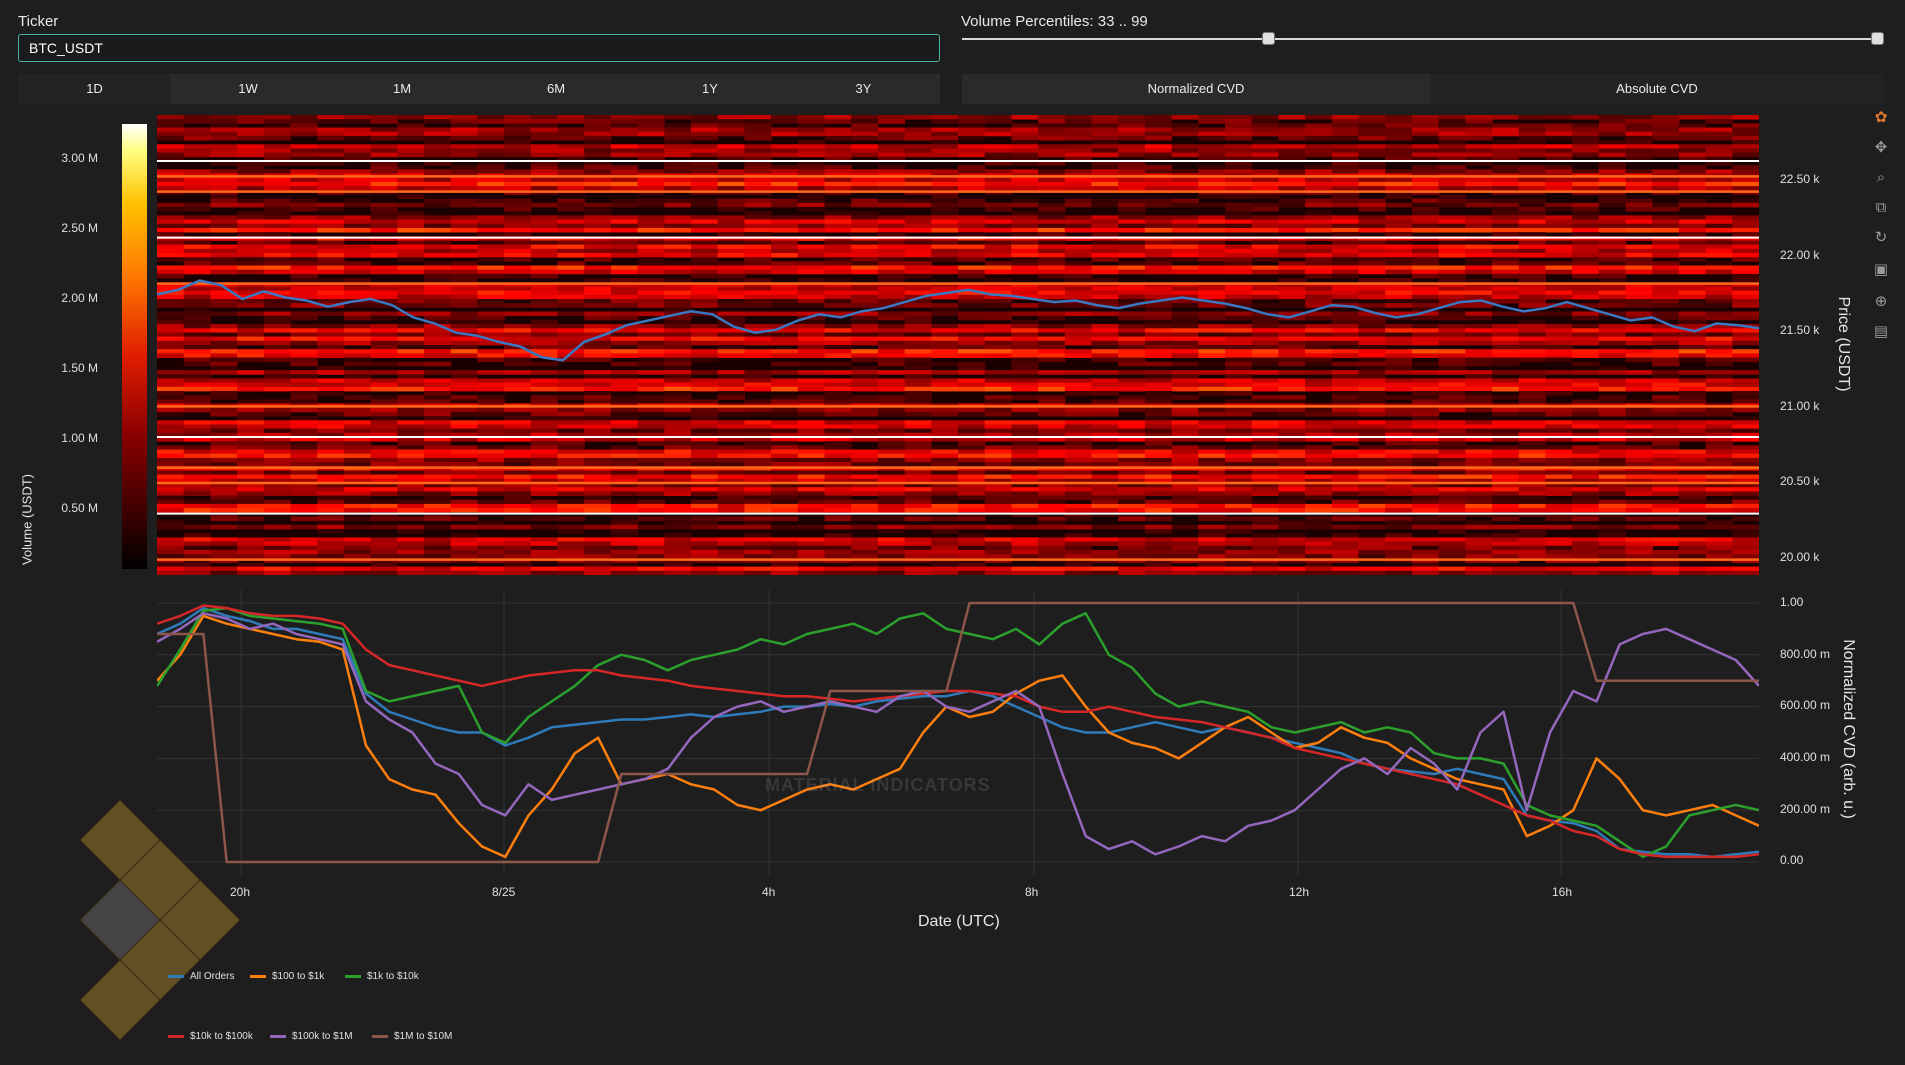 The width and height of the screenshot is (1905, 1065). Describe the element at coordinates (710, 89) in the screenshot. I see `timeframe-button-1y: 1Y` at that location.